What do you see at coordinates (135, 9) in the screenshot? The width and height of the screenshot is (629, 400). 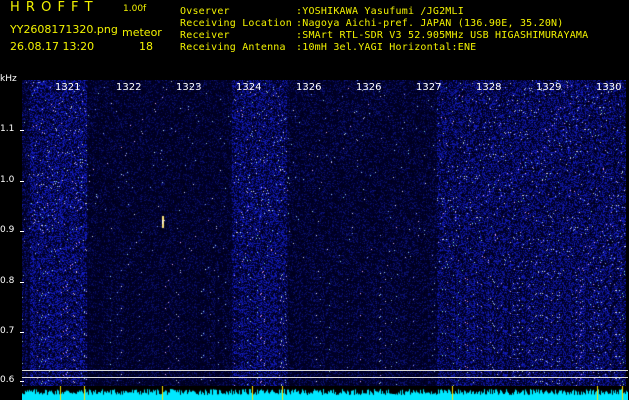 I see `app-version: 1.00f` at bounding box center [135, 9].